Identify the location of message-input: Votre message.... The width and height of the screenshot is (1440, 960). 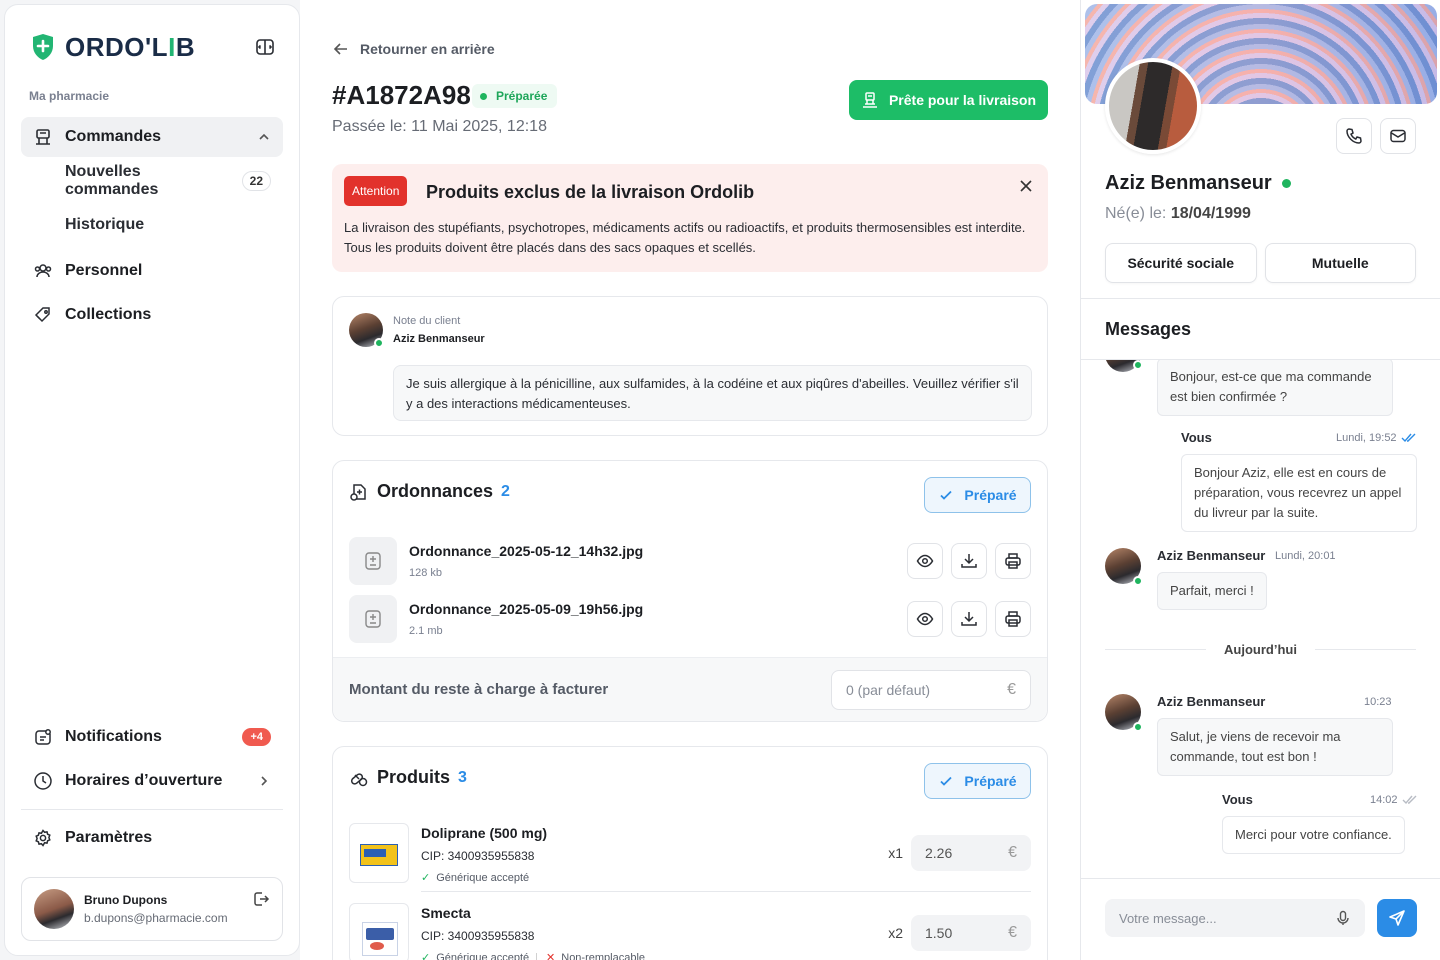
(1235, 918).